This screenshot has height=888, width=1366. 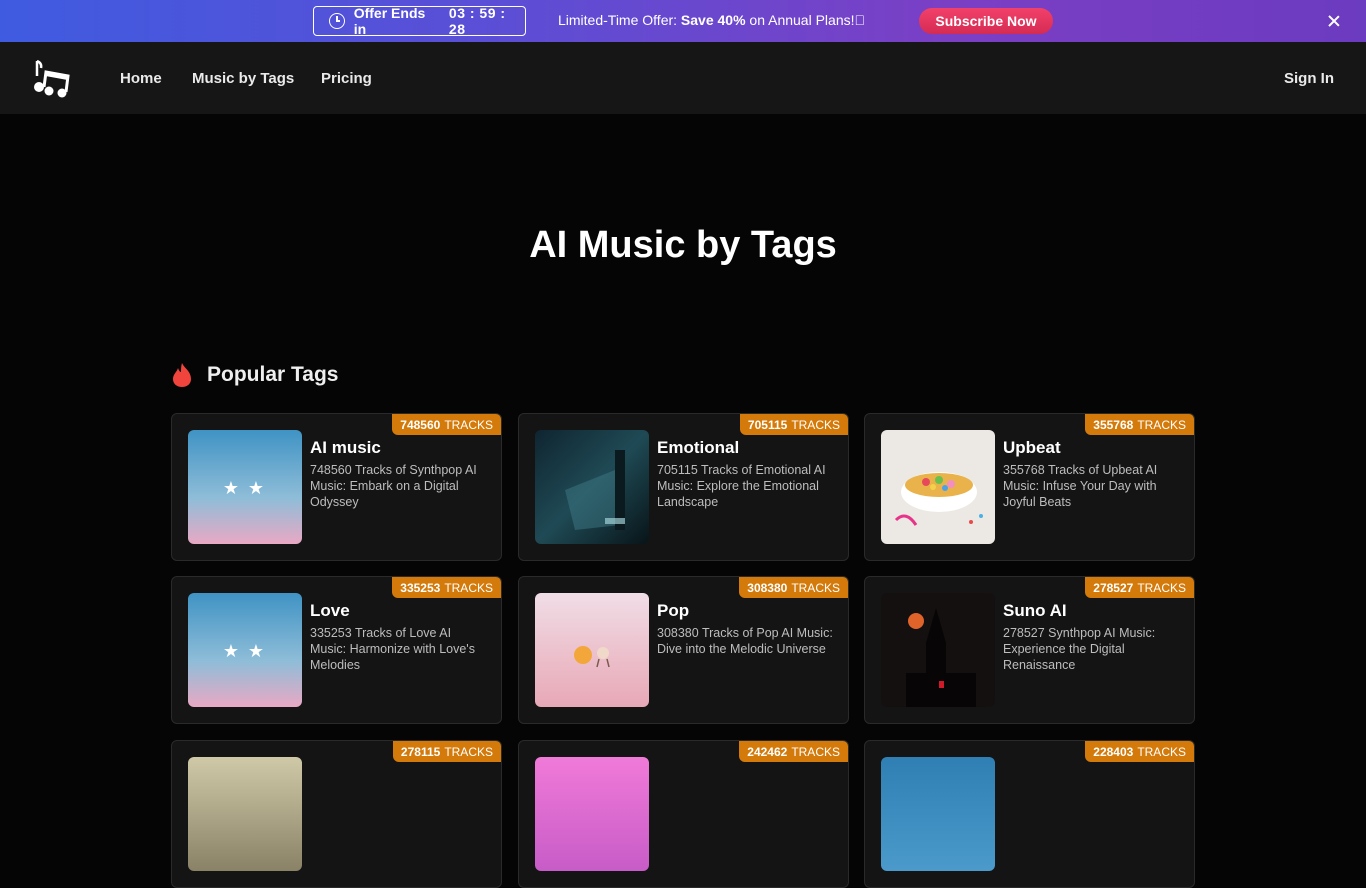 I want to click on tag-card: 242462 TRACKS, so click(x=683, y=814).